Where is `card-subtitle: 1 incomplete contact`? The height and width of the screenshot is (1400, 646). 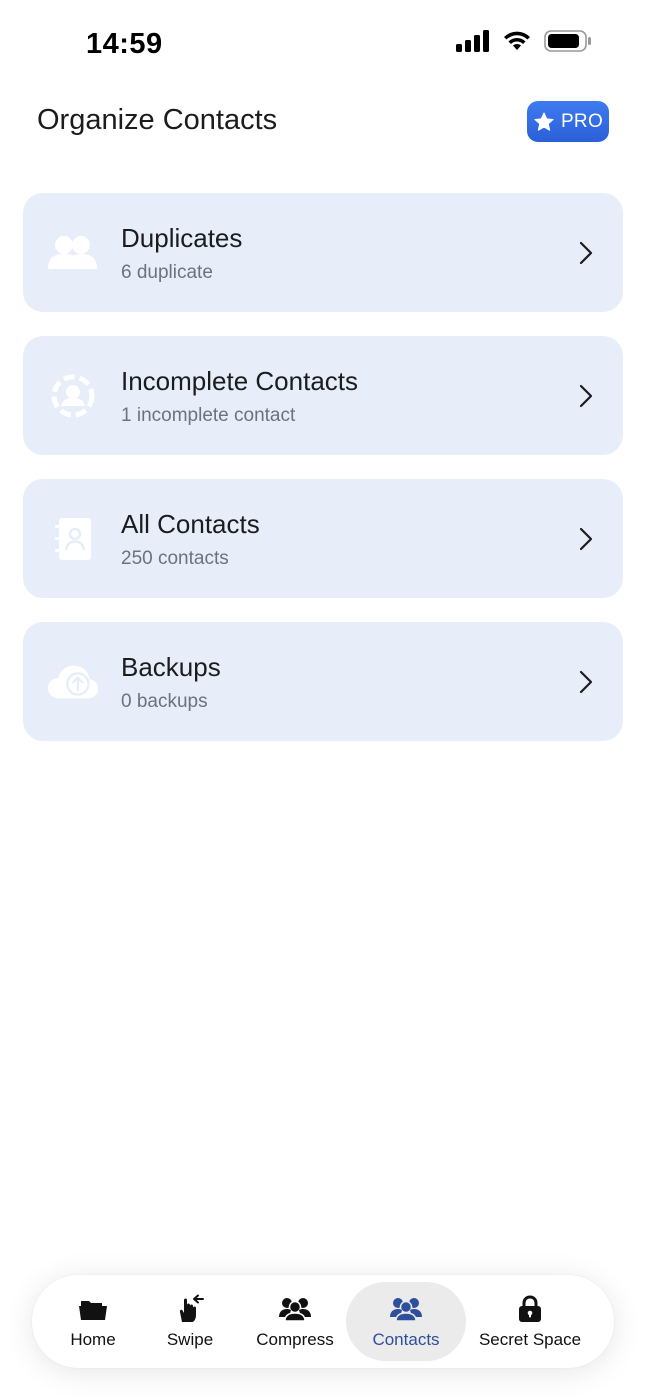 card-subtitle: 1 incomplete contact is located at coordinates (208, 415).